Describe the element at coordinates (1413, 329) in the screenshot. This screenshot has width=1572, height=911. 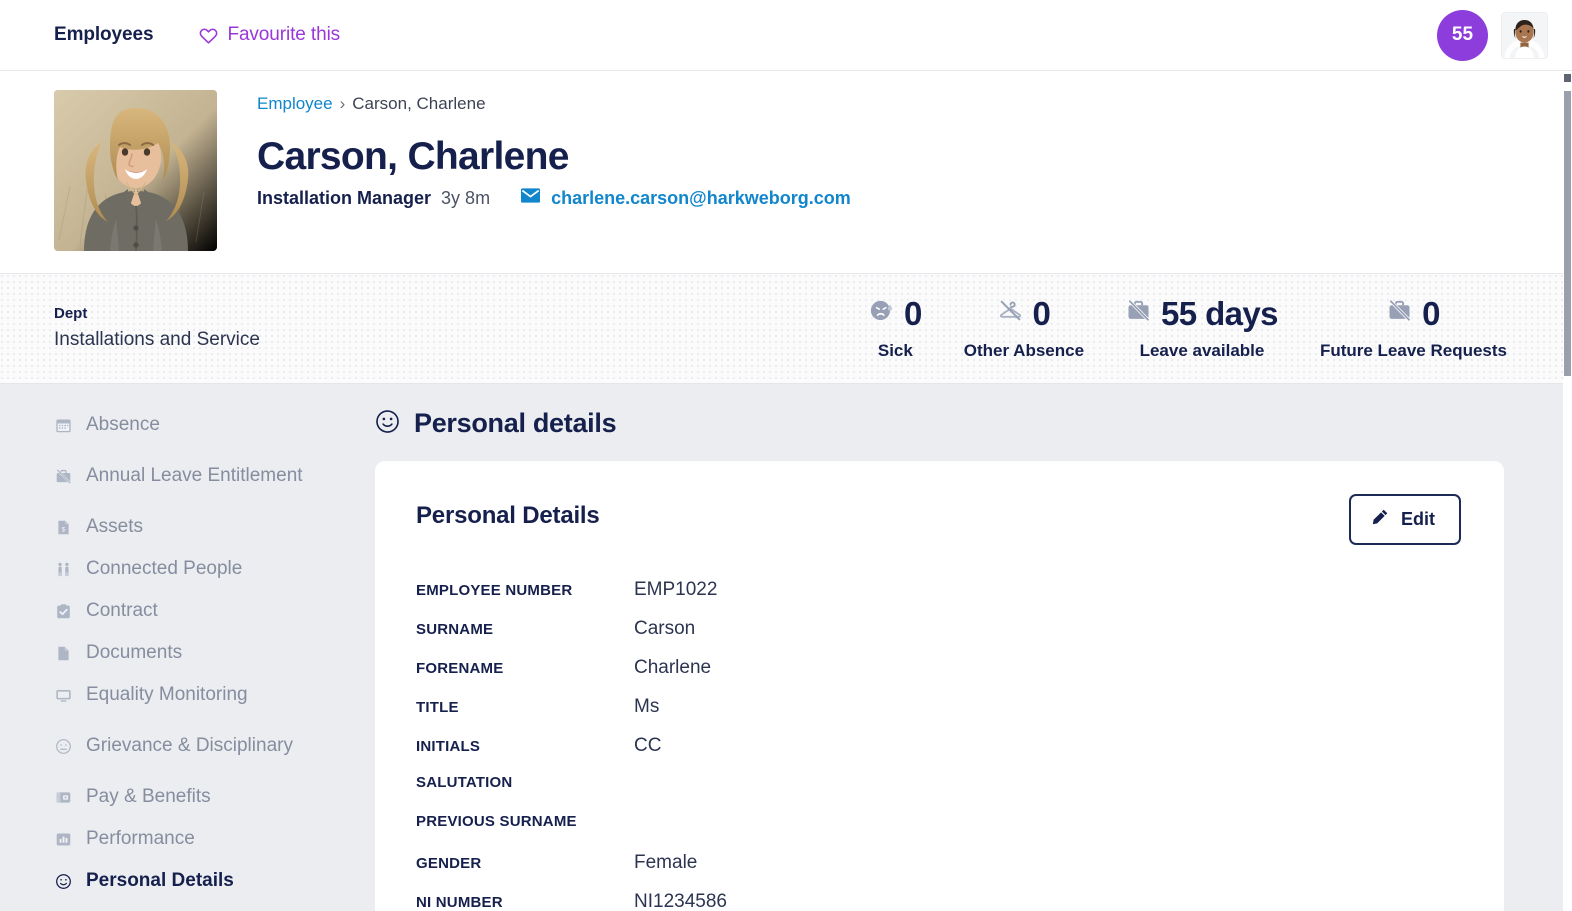
I see `stat-future-leave-requests: 0 Future Leave Requests` at that location.